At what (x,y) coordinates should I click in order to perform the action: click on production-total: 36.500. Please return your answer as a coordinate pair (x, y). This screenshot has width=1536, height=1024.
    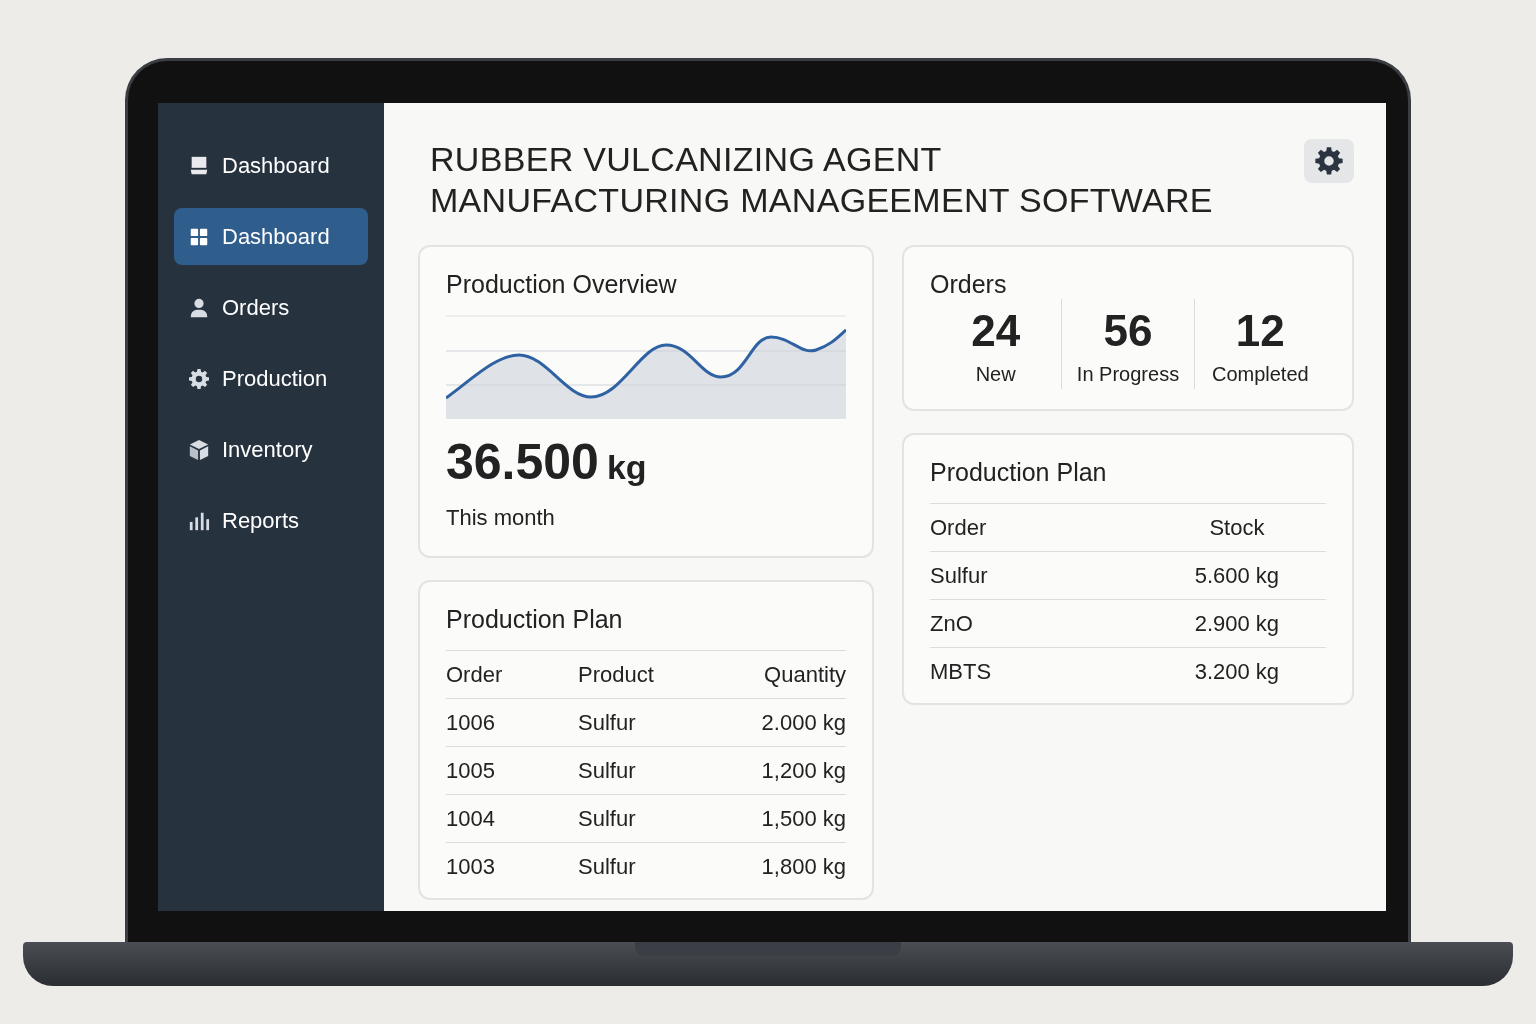
    Looking at the image, I should click on (522, 461).